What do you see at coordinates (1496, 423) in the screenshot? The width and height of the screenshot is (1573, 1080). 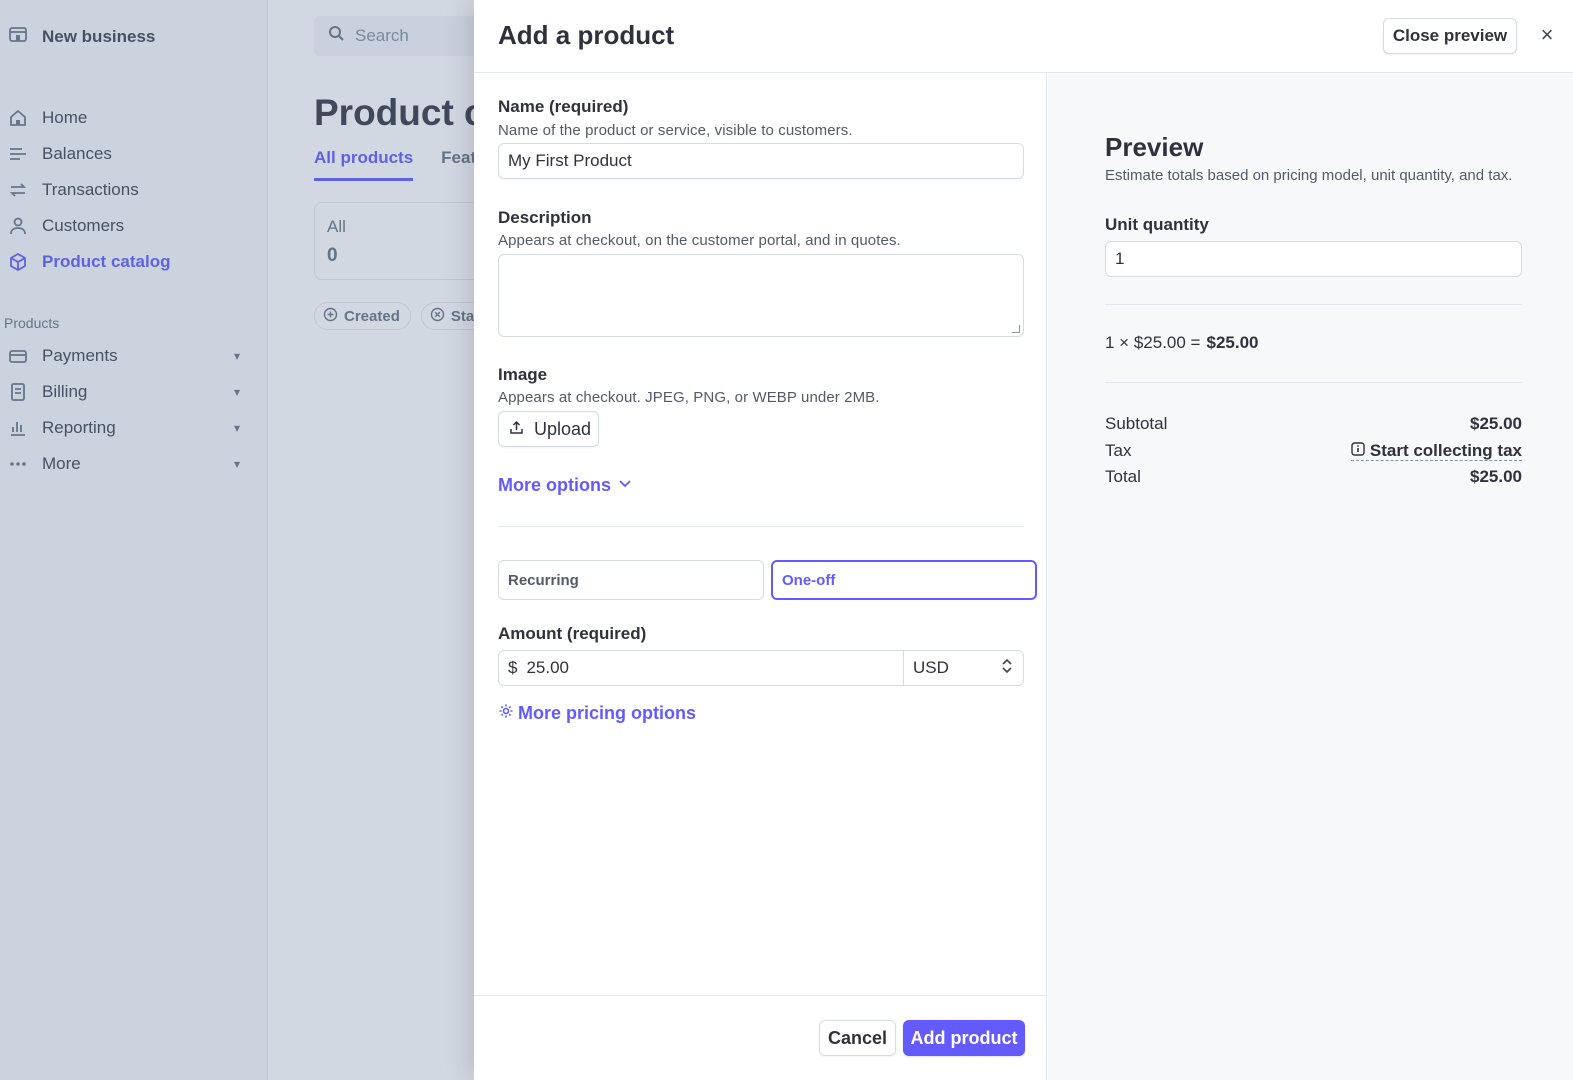 I see `subtotal-value: $25.00` at bounding box center [1496, 423].